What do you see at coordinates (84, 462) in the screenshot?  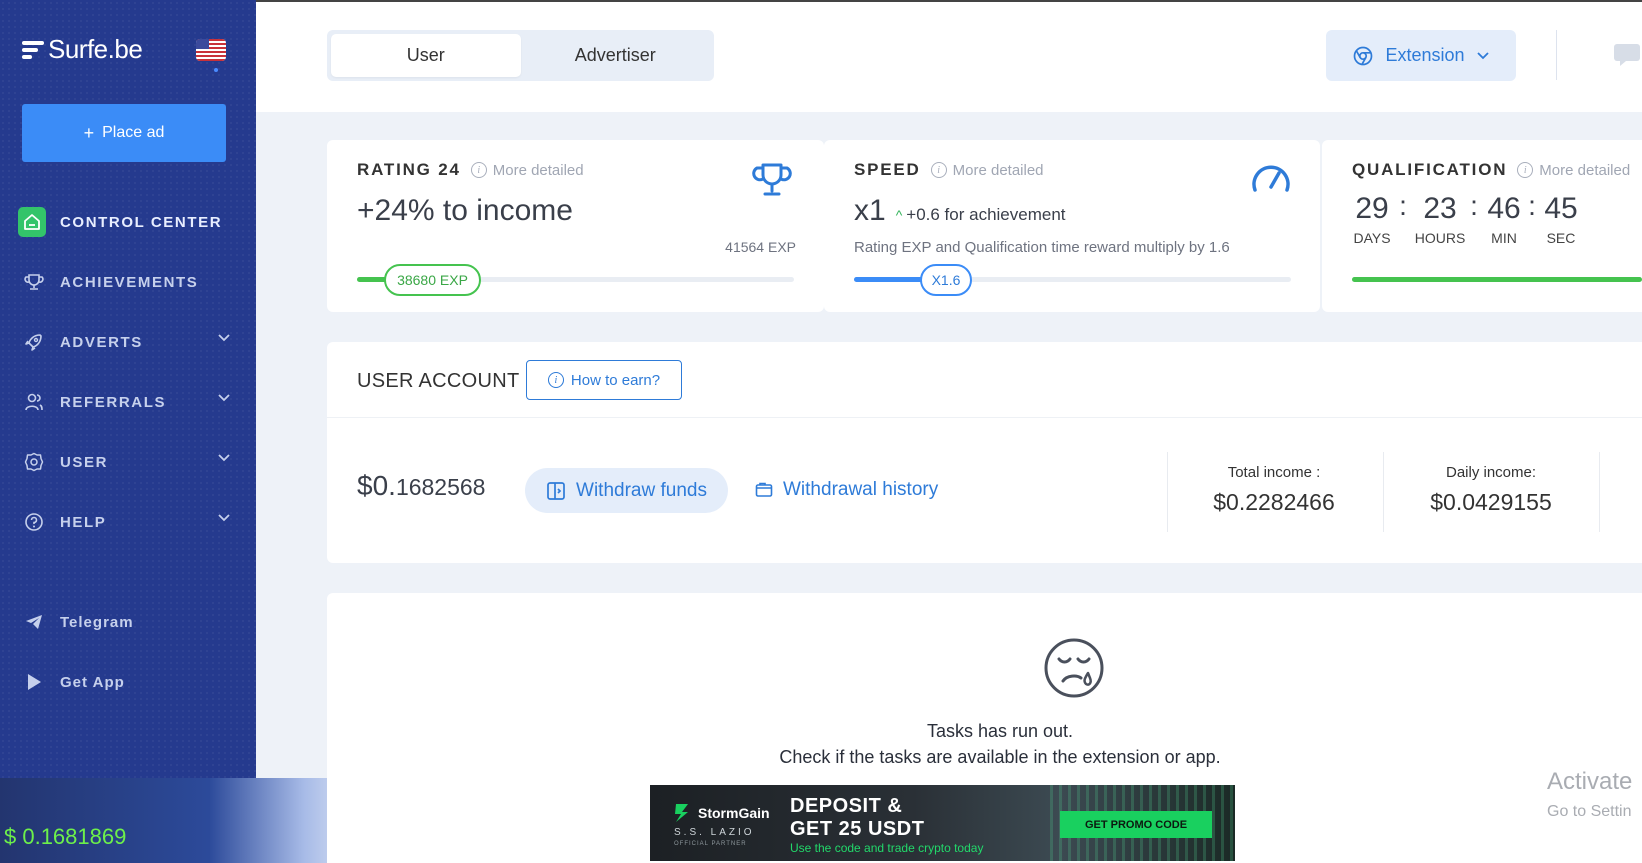 I see `sidebar-item-label: USER` at bounding box center [84, 462].